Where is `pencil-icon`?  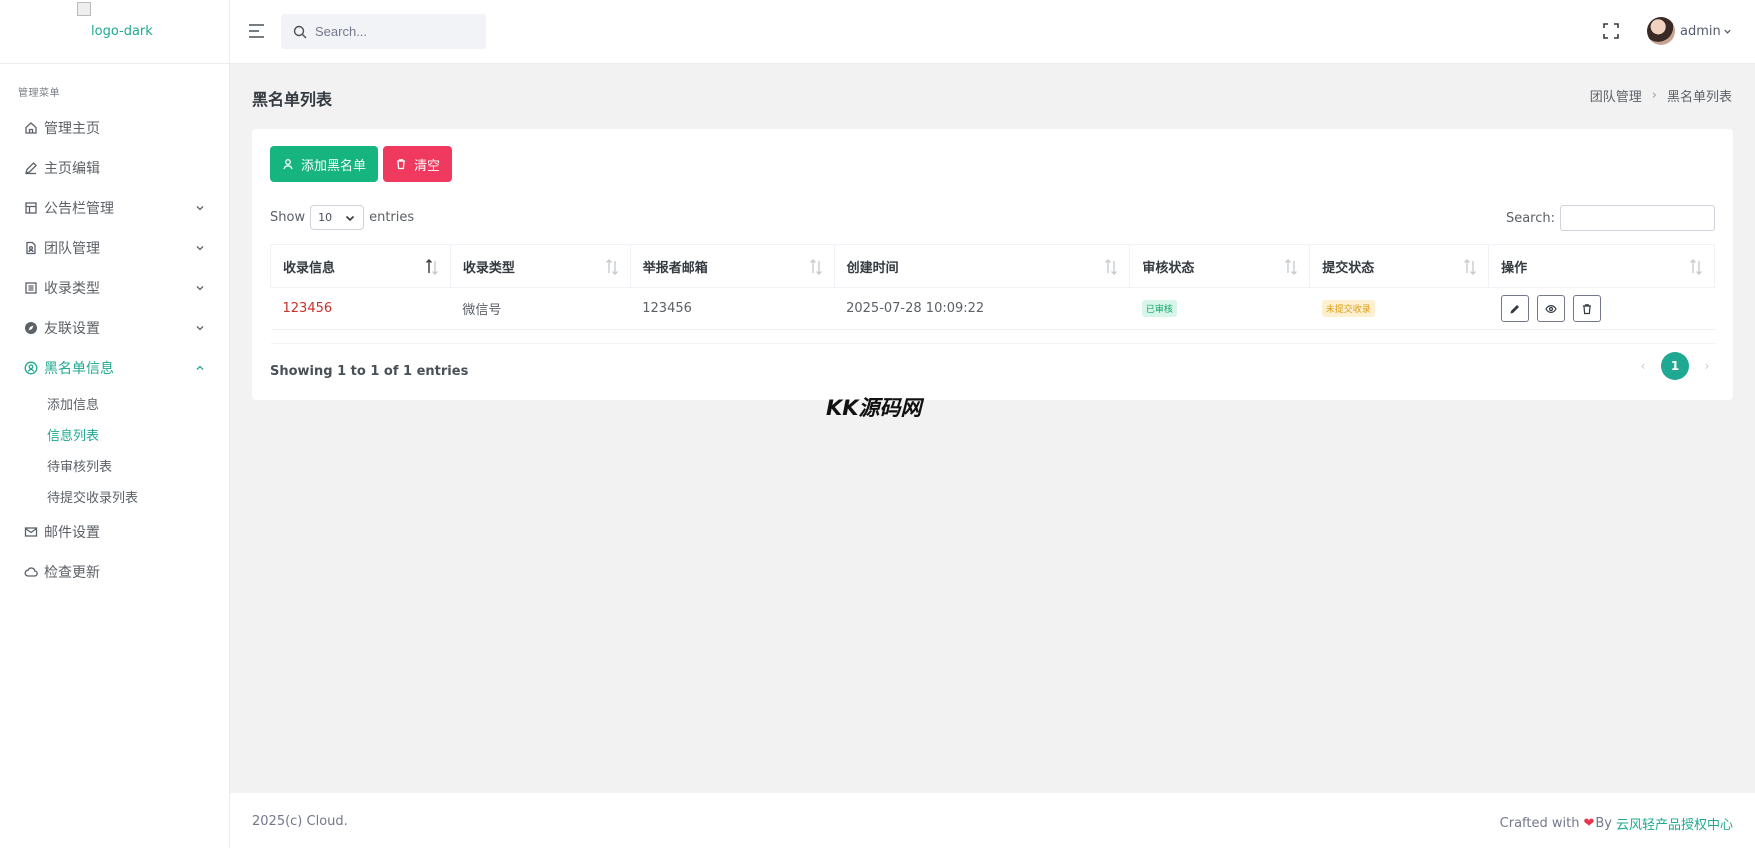 pencil-icon is located at coordinates (1514, 308).